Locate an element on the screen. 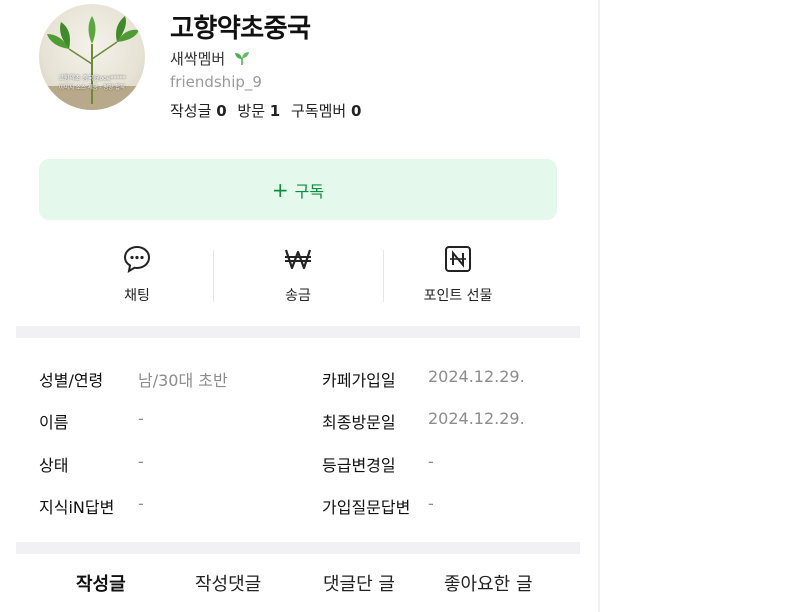  point-gift-label: 포인트 선물 is located at coordinates (458, 296).